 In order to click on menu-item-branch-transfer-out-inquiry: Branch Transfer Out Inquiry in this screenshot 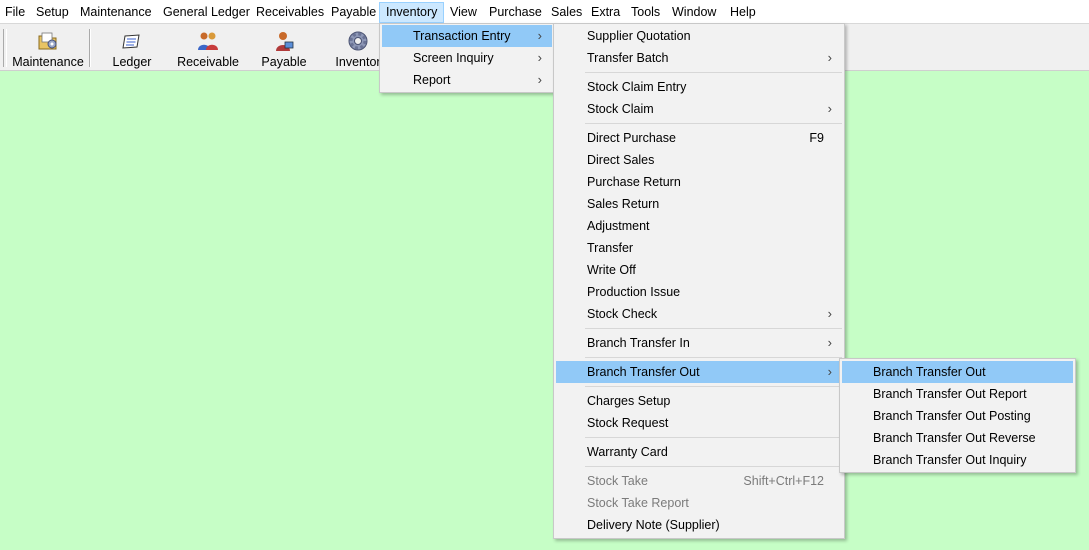, I will do `click(957, 460)`.